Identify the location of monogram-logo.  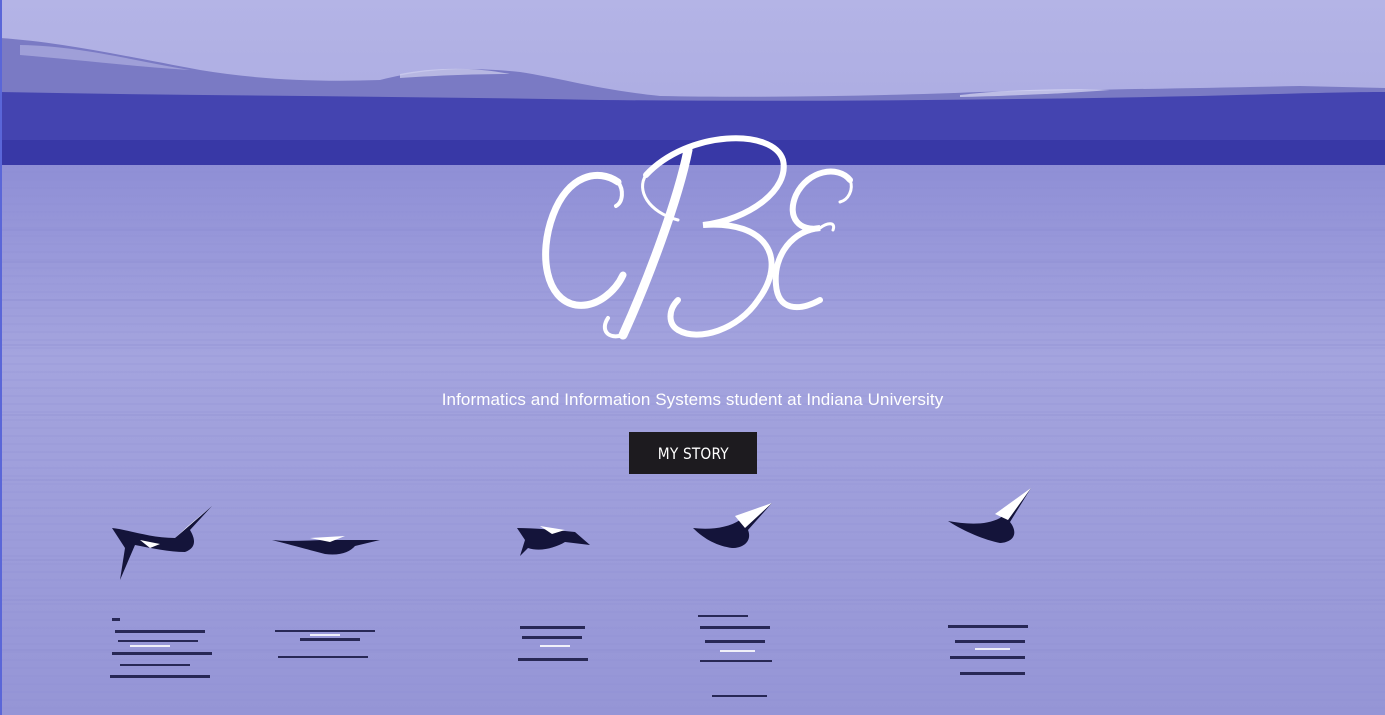
(697, 237).